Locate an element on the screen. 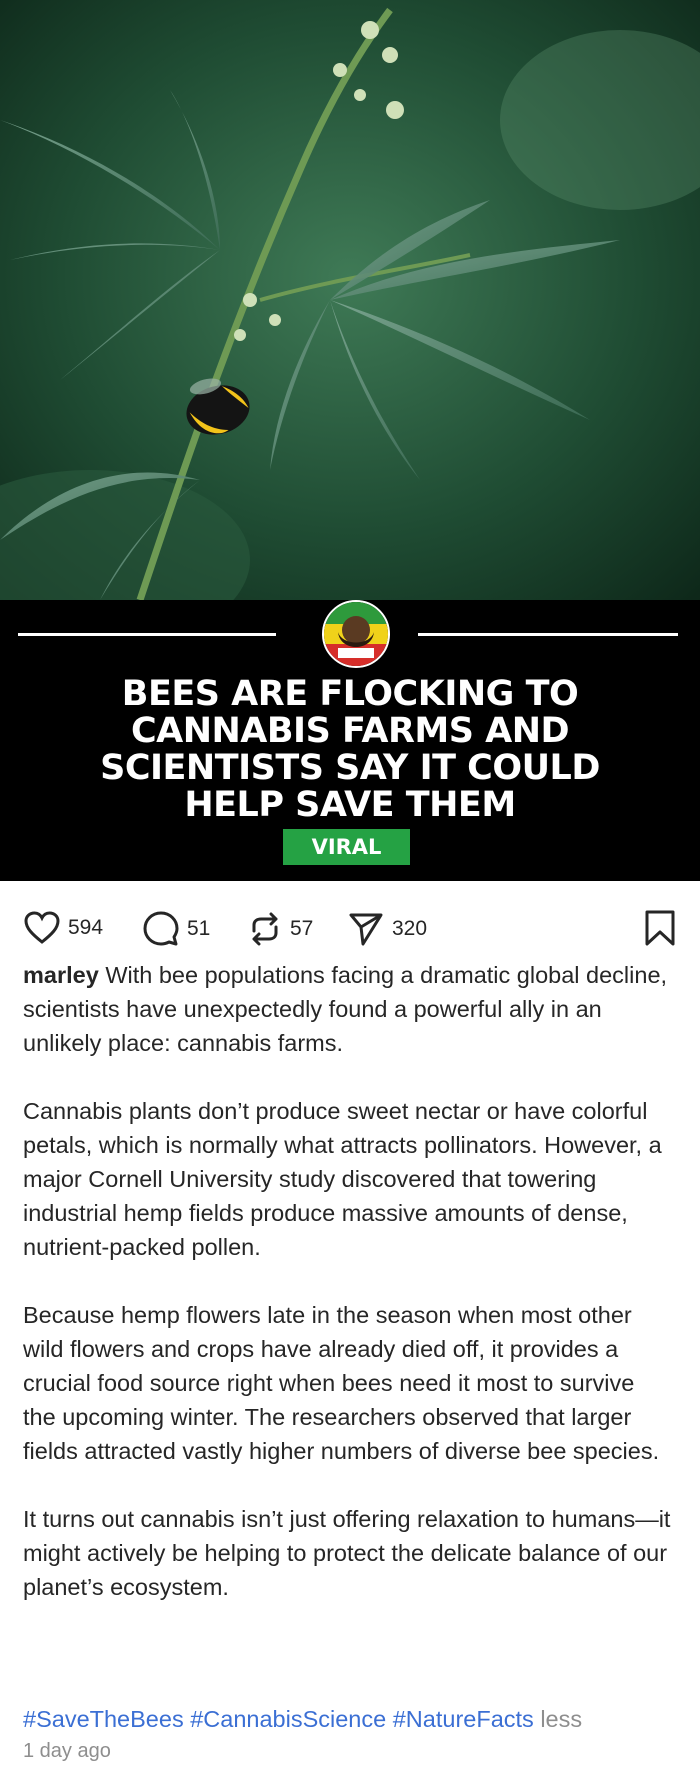  post-timestamp: 1 day ago is located at coordinates (67, 1751).